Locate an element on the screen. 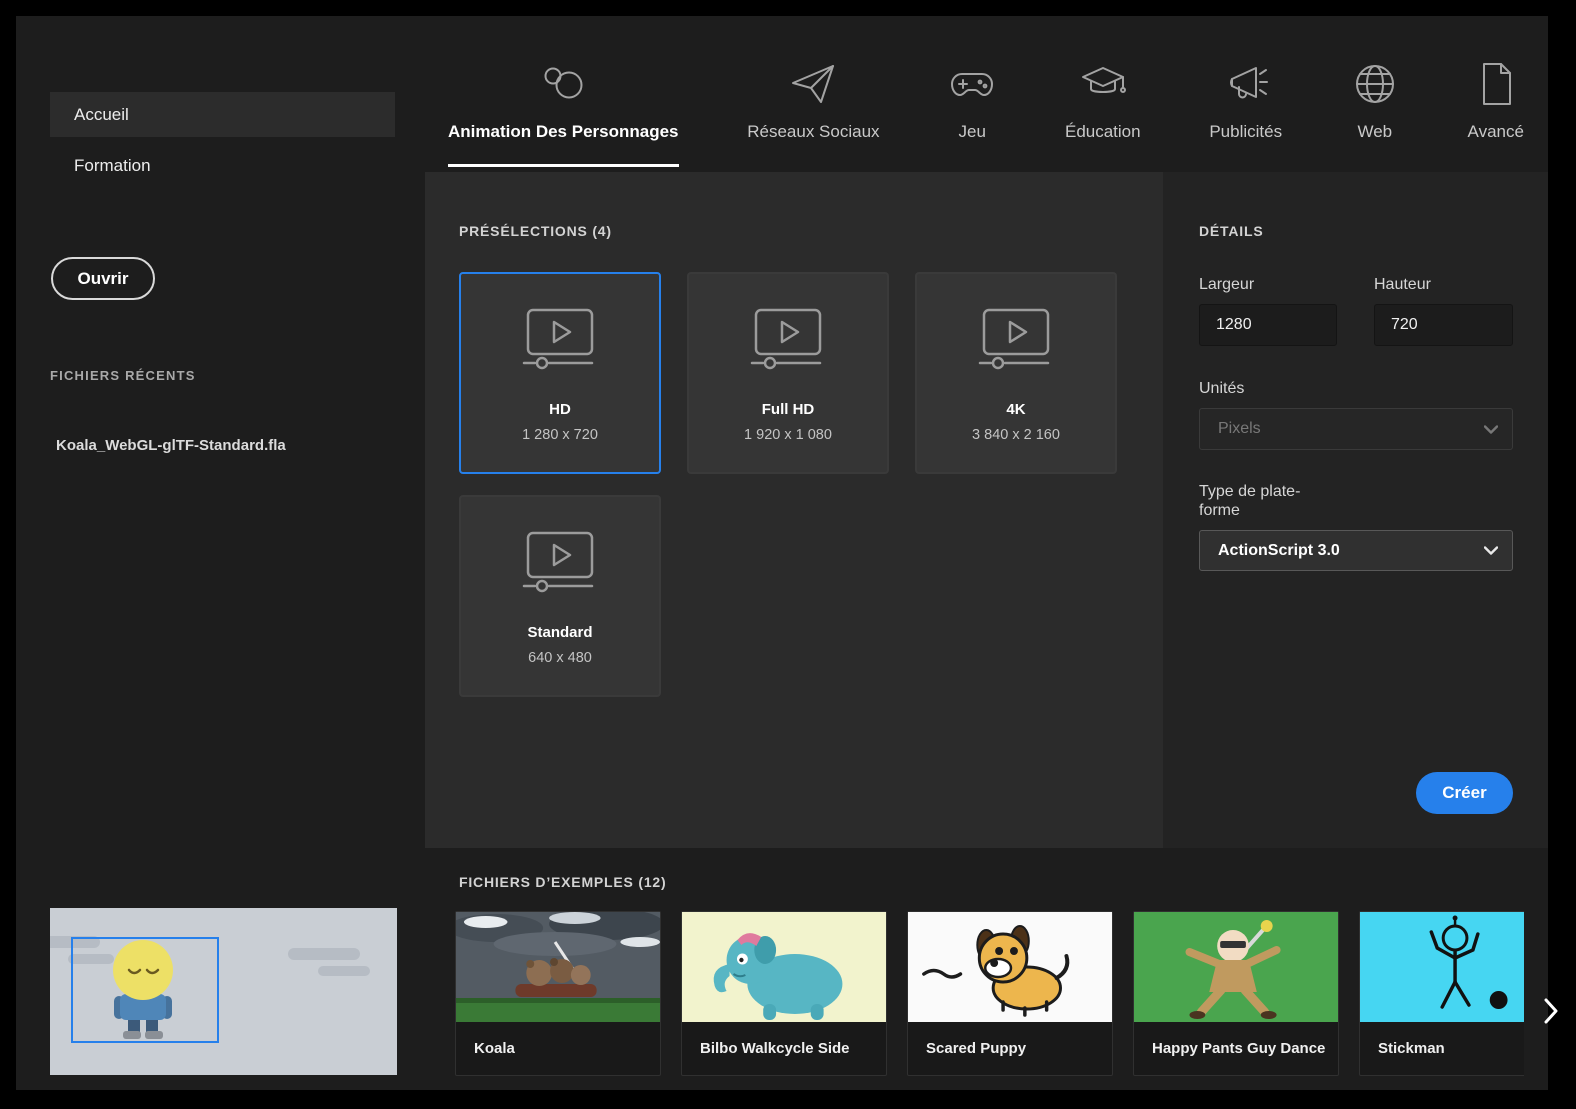 The width and height of the screenshot is (1576, 1109). happy-pants-guy-thumbnail is located at coordinates (1236, 967).